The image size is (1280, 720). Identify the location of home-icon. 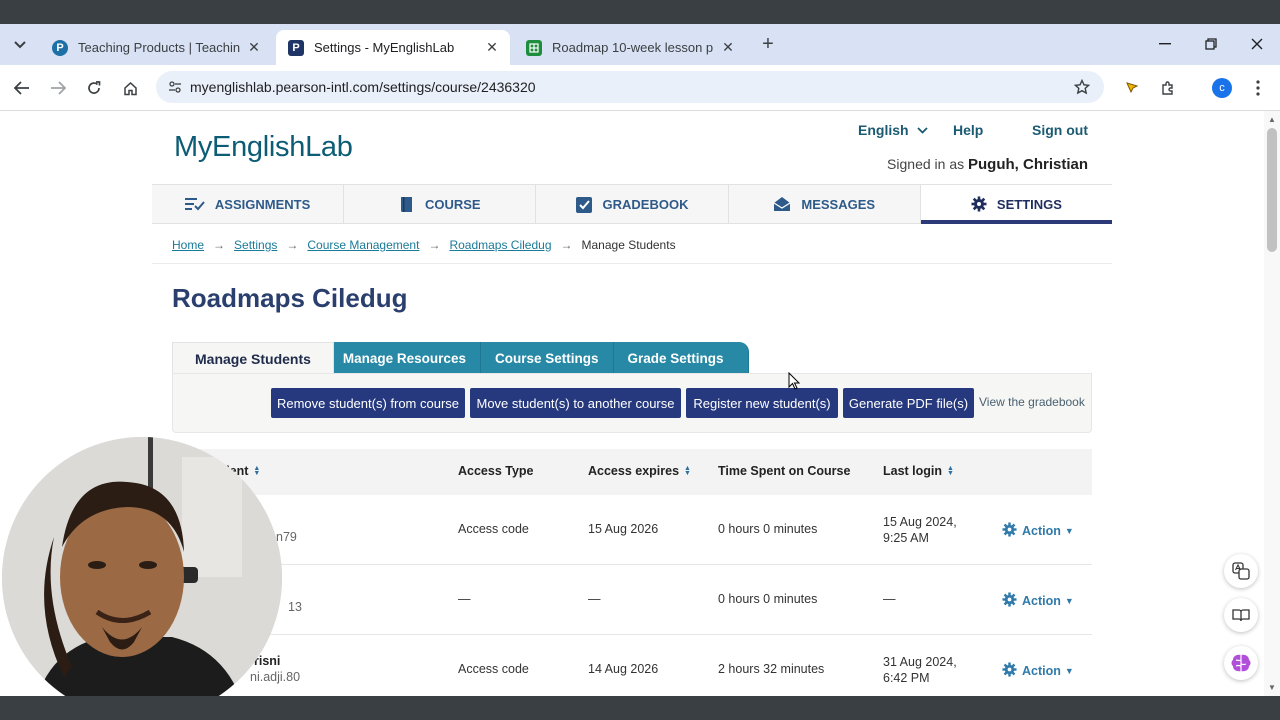
(130, 88).